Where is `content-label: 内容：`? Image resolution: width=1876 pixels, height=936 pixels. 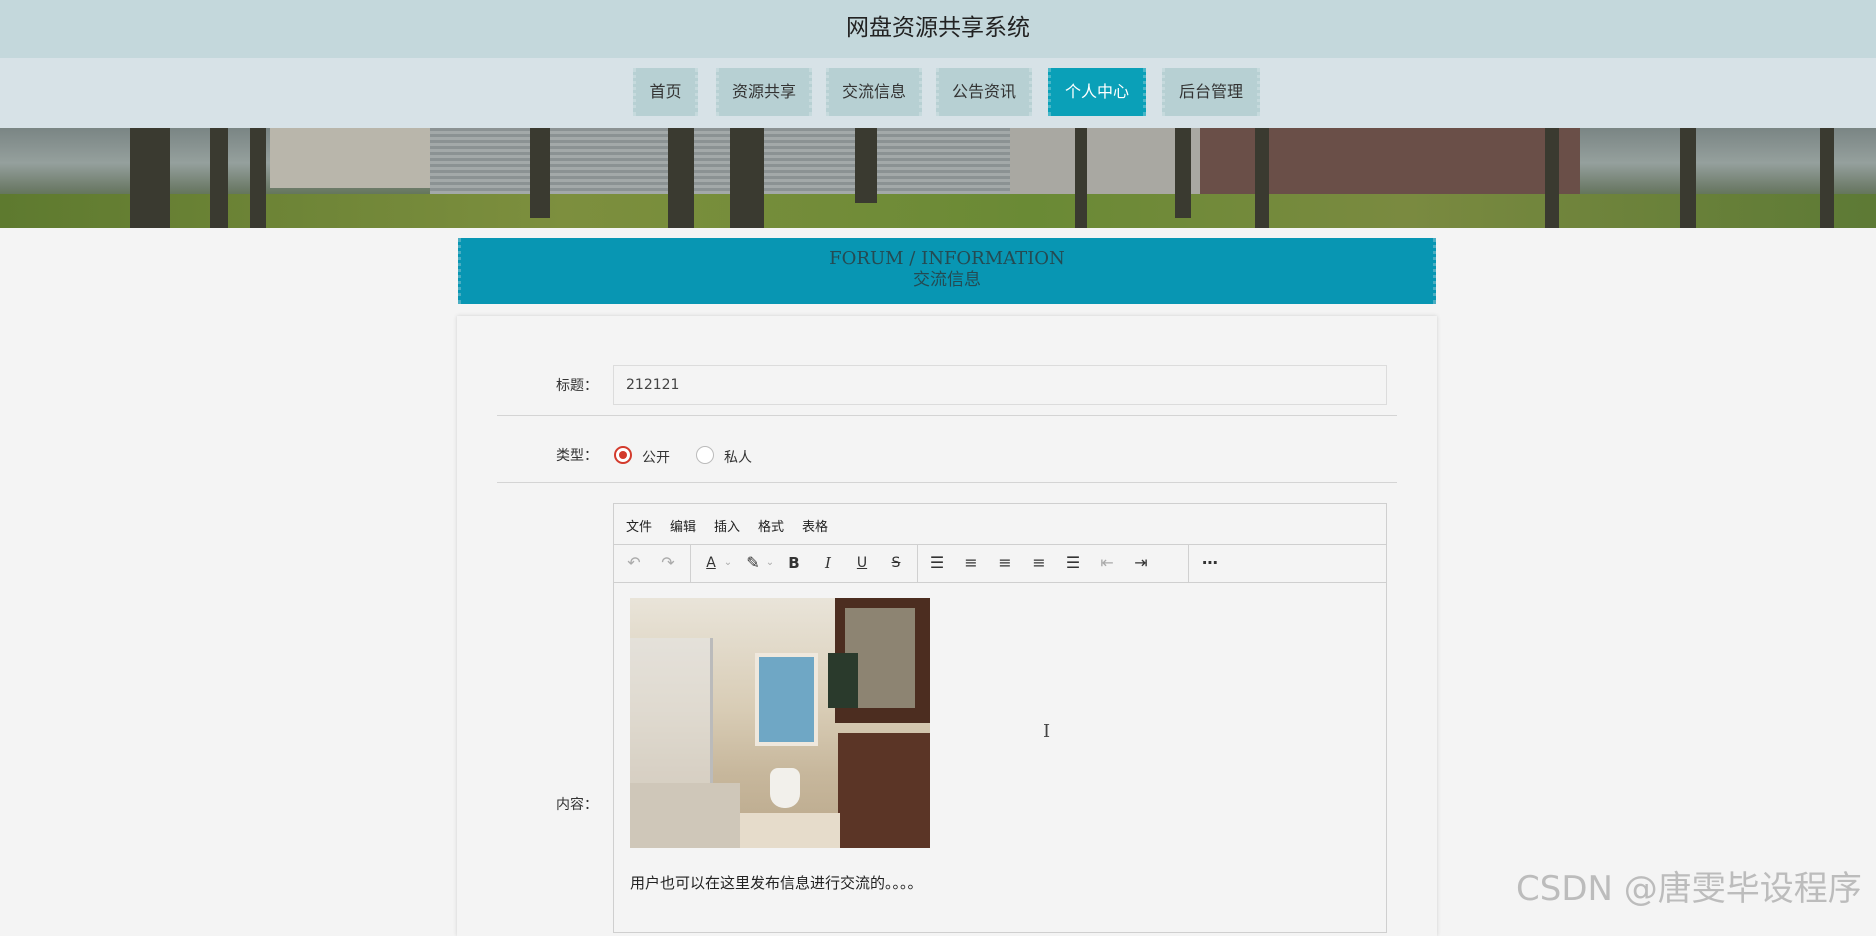 content-label: 内容： is located at coordinates (577, 805).